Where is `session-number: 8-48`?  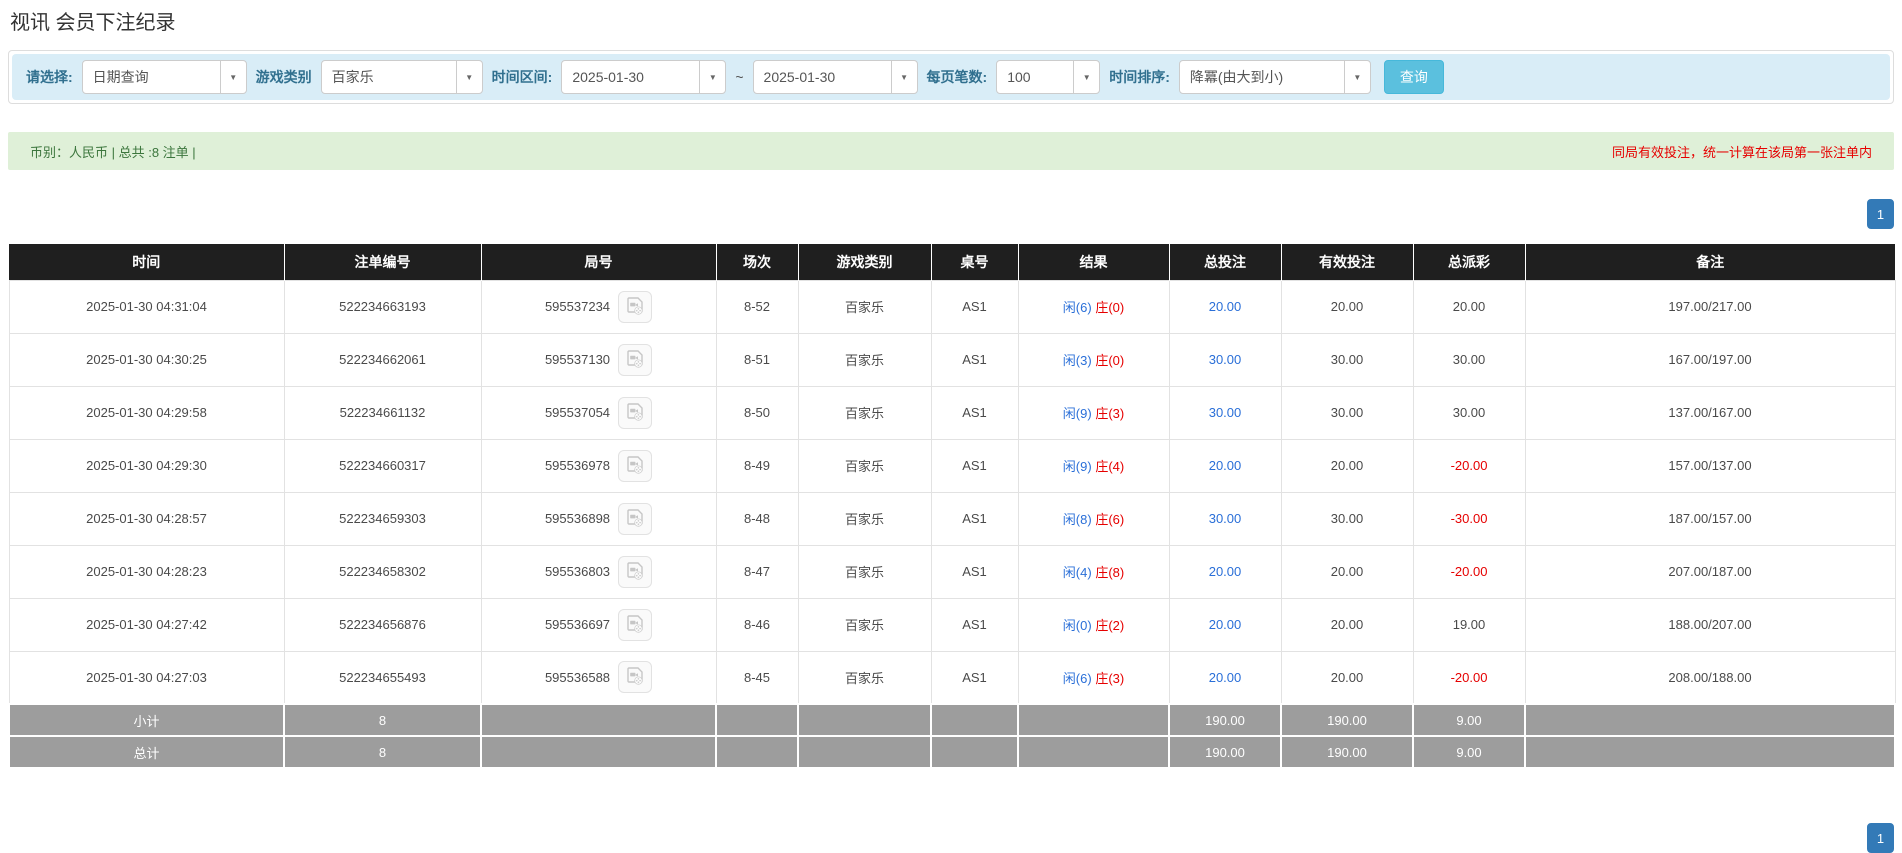
session-number: 8-48 is located at coordinates (757, 518).